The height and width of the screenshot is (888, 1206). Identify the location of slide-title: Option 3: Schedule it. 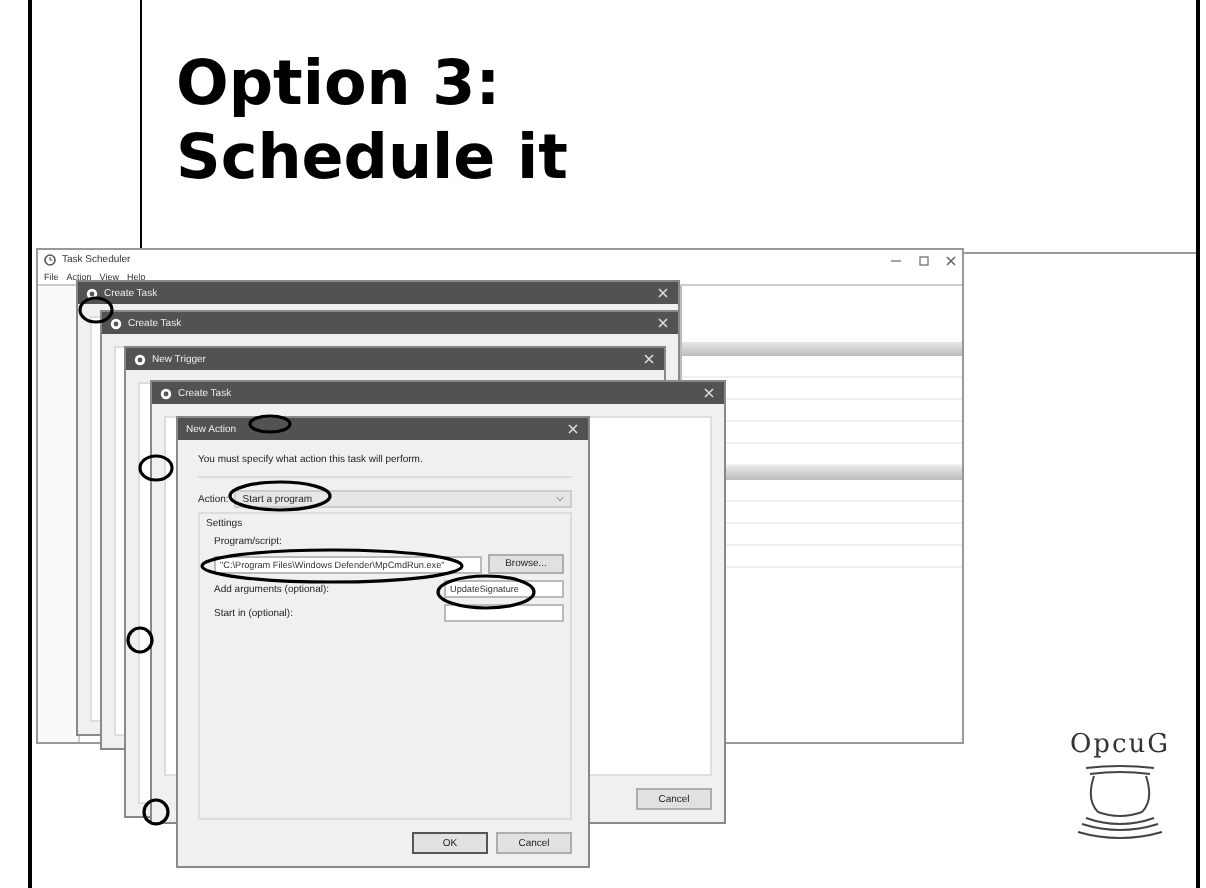
(372, 122).